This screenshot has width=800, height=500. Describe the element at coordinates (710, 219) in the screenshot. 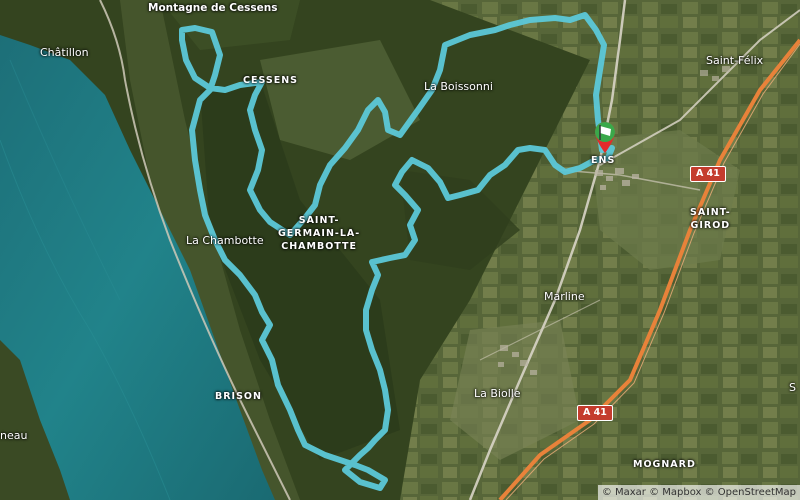

I see `label-saint-girod: SAINT- GIROD` at that location.